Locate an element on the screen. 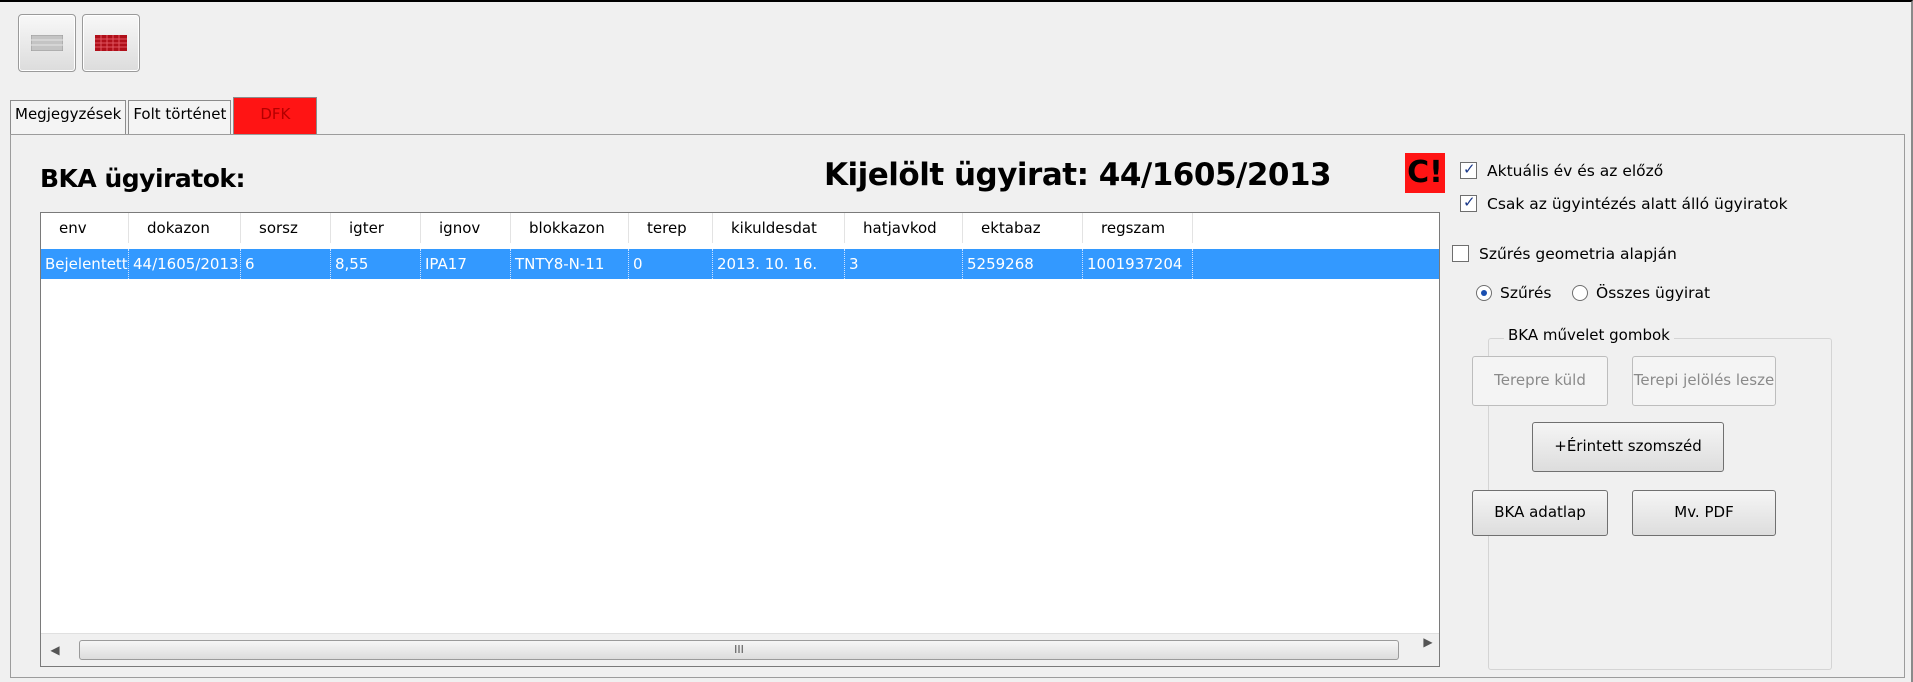 This screenshot has height=682, width=1913. field-marking-button: Terepi jelölés lesze is located at coordinates (1704, 381).